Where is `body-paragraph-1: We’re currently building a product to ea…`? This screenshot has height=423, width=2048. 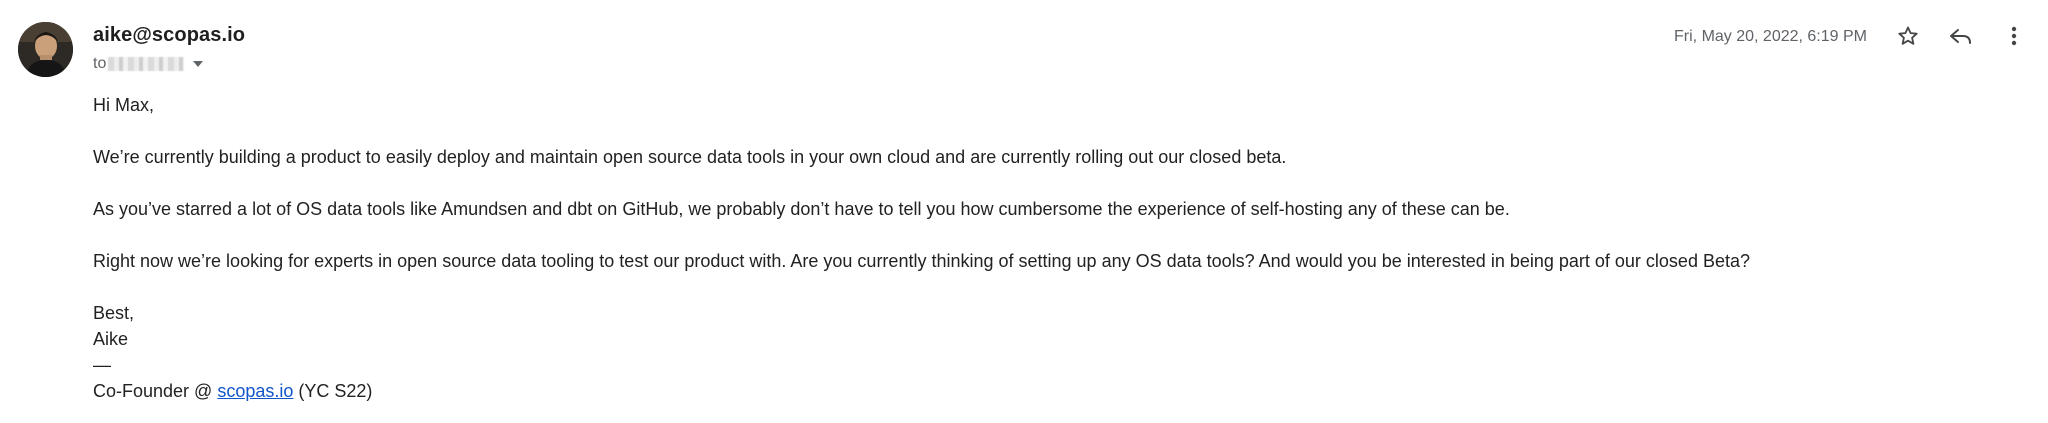 body-paragraph-1: We’re currently building a product to ea… is located at coordinates (690, 157).